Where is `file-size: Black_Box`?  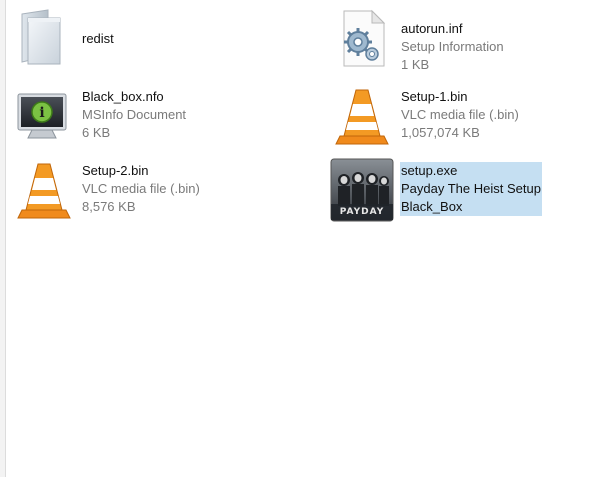
file-size: Black_Box is located at coordinates (432, 206).